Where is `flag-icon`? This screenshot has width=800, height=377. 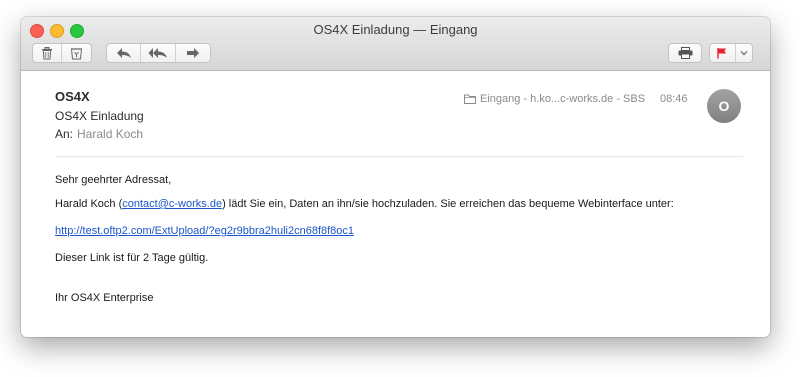
flag-icon is located at coordinates (722, 53).